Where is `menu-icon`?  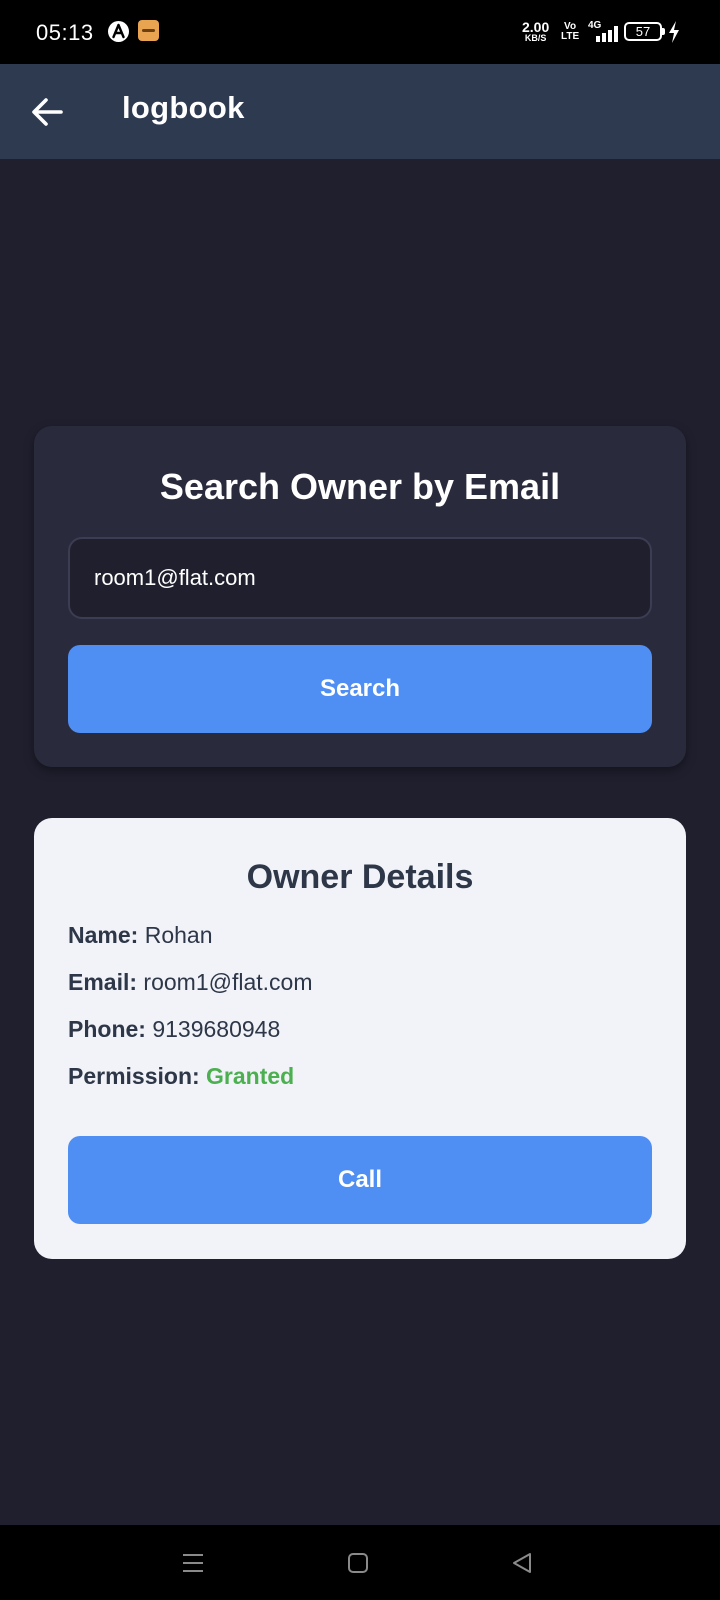 menu-icon is located at coordinates (193, 1563).